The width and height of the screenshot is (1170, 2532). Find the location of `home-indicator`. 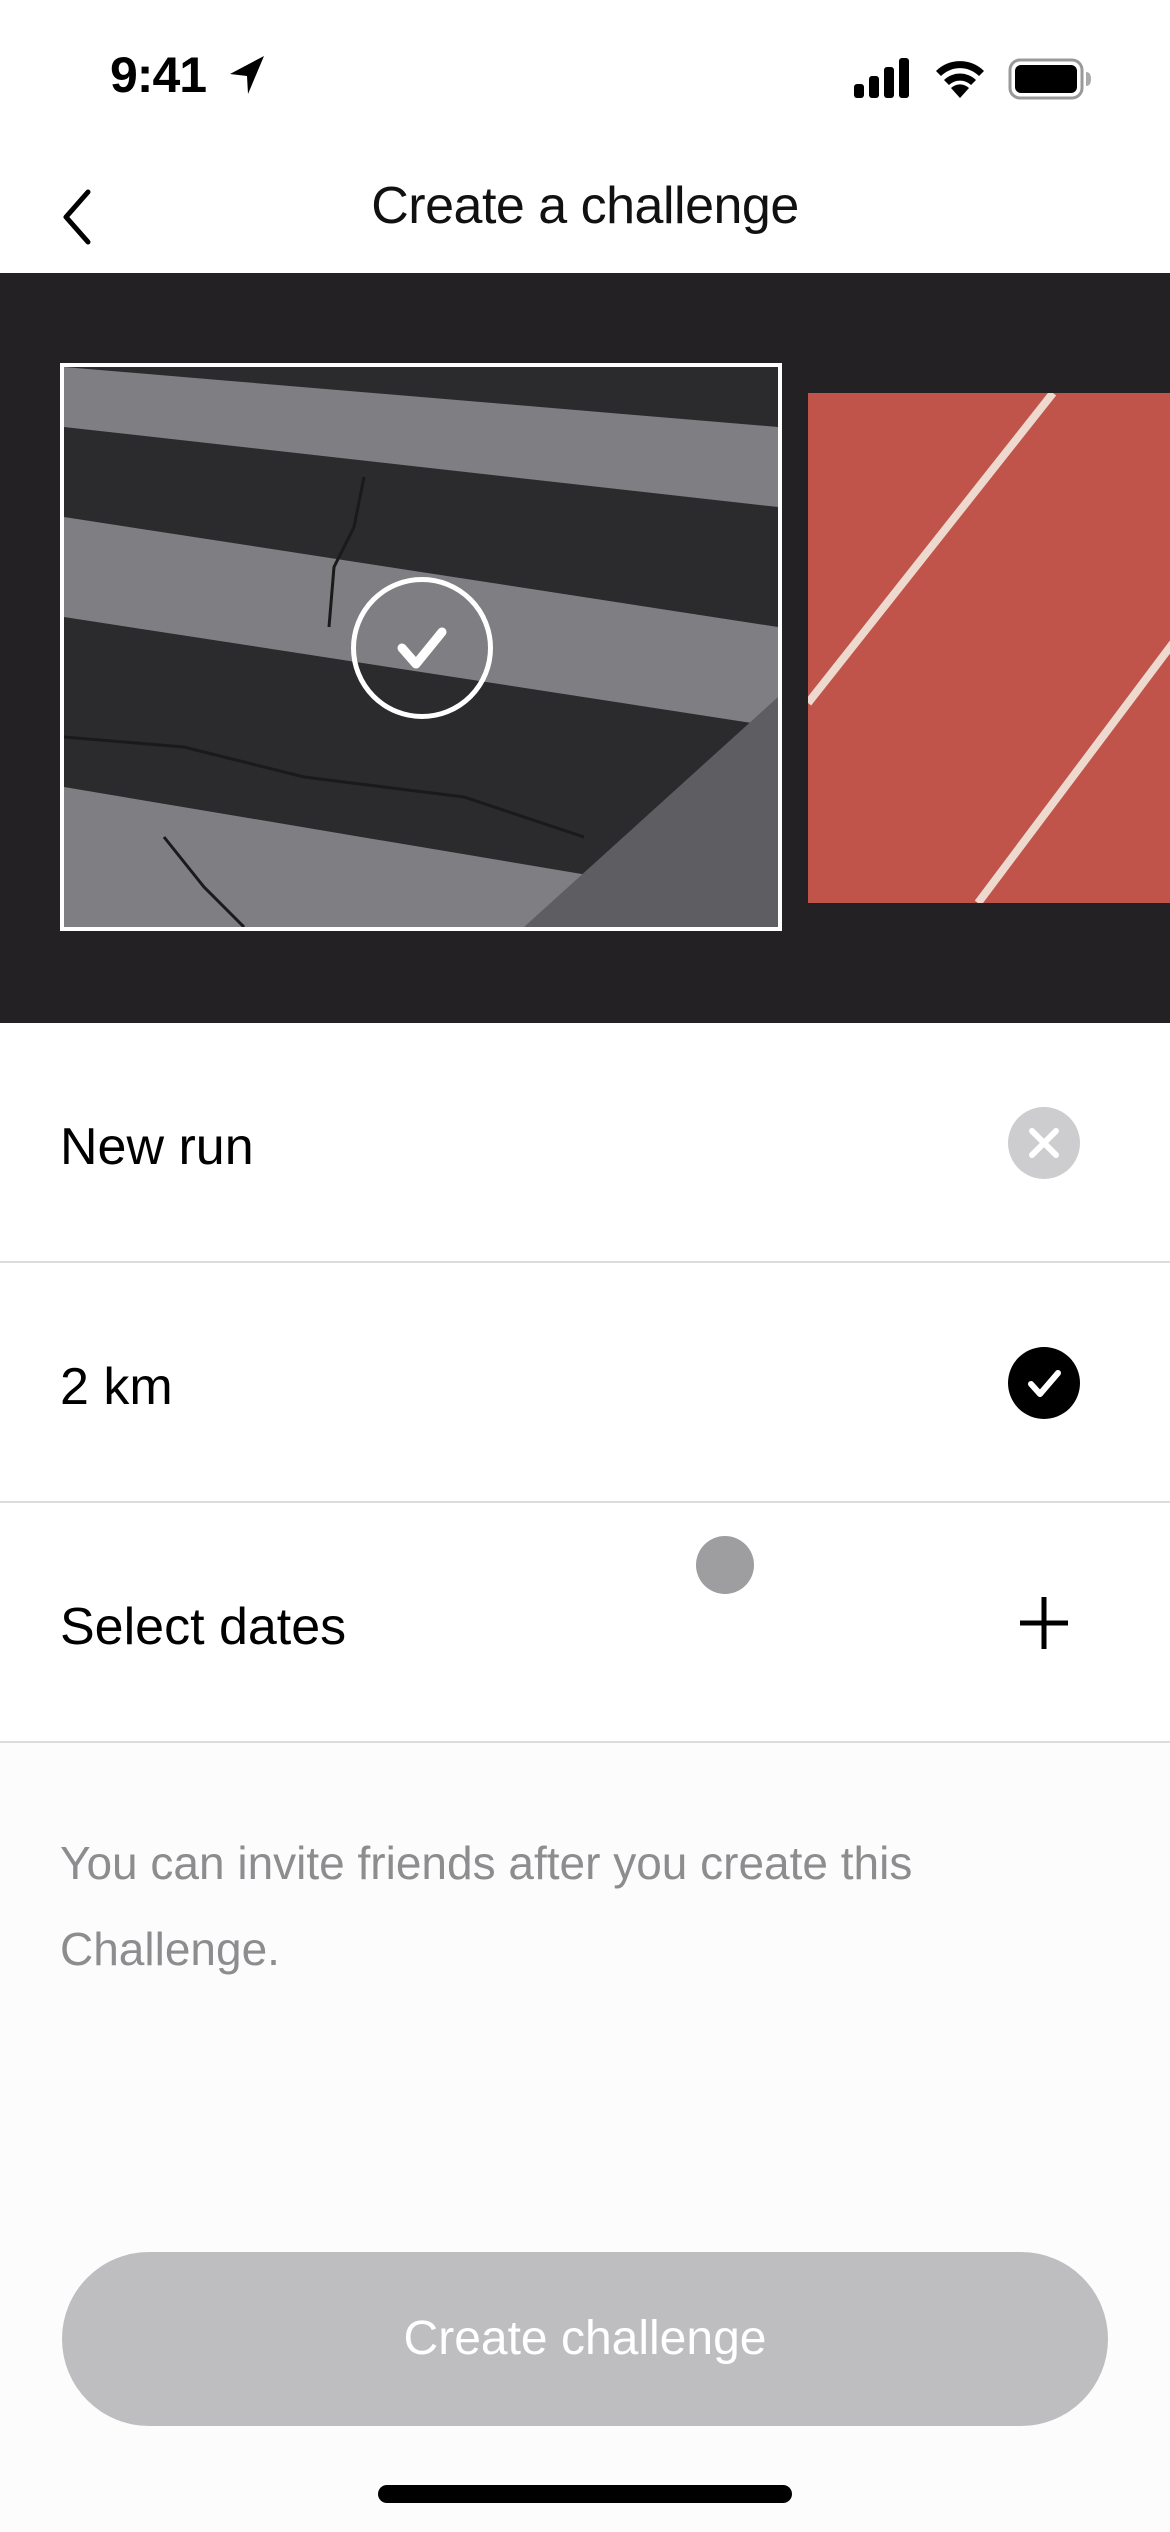

home-indicator is located at coordinates (585, 2494).